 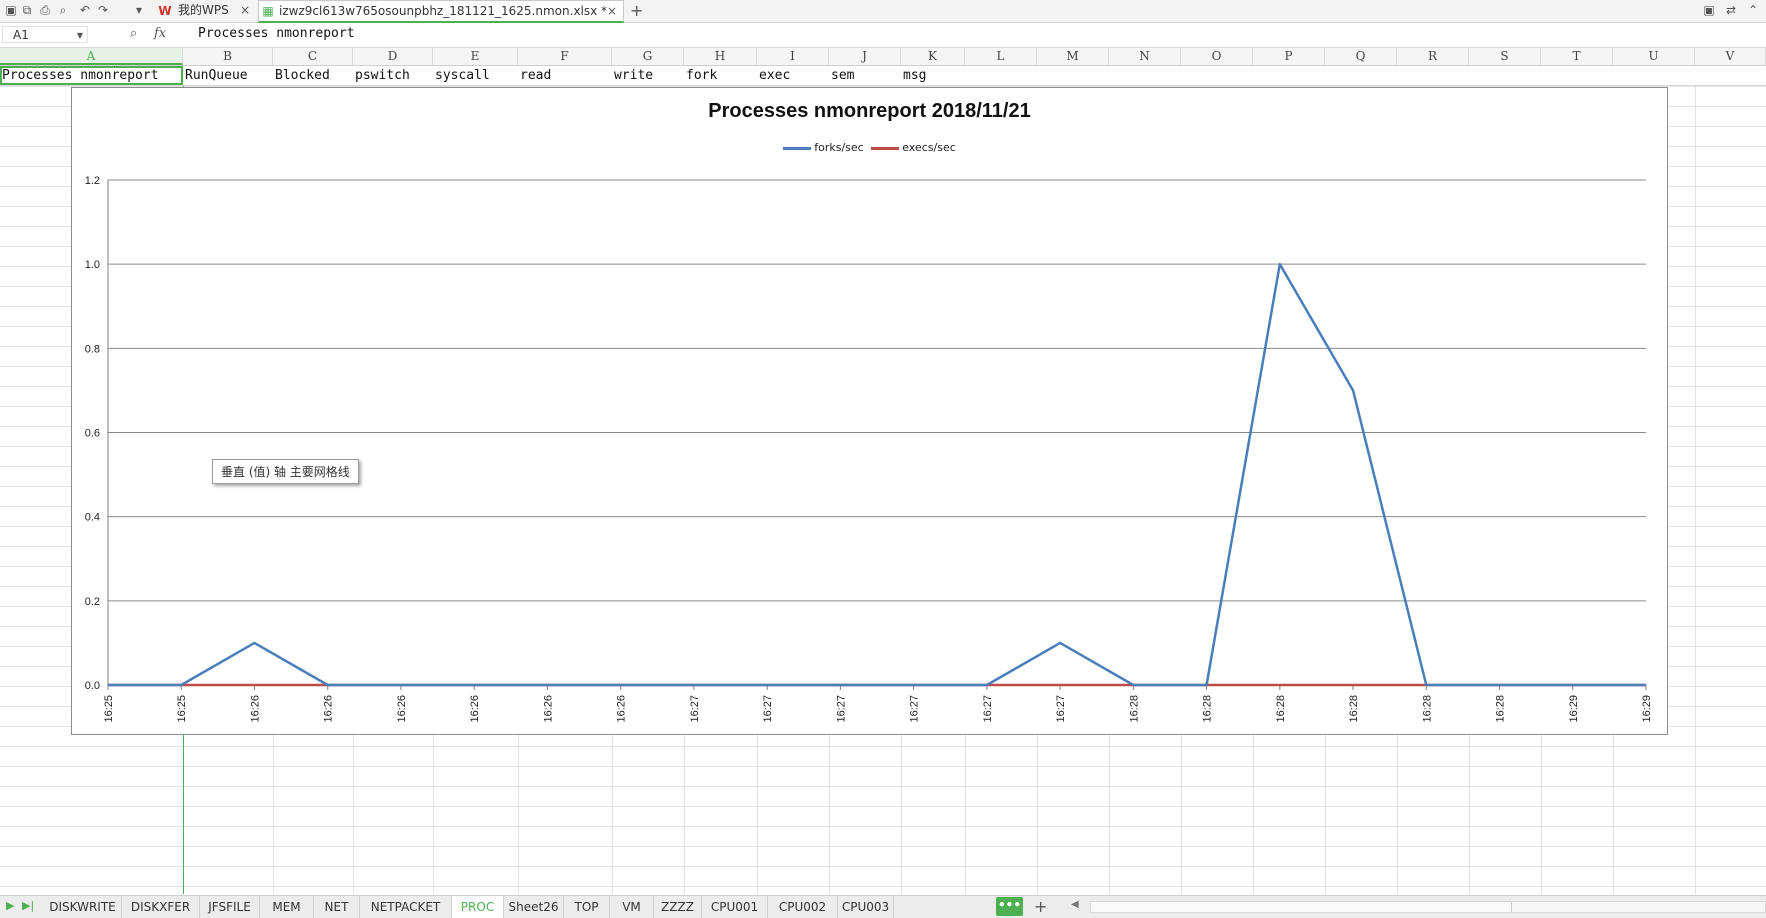 What do you see at coordinates (45, 34) in the screenshot?
I see `name-box: A1 ▼` at bounding box center [45, 34].